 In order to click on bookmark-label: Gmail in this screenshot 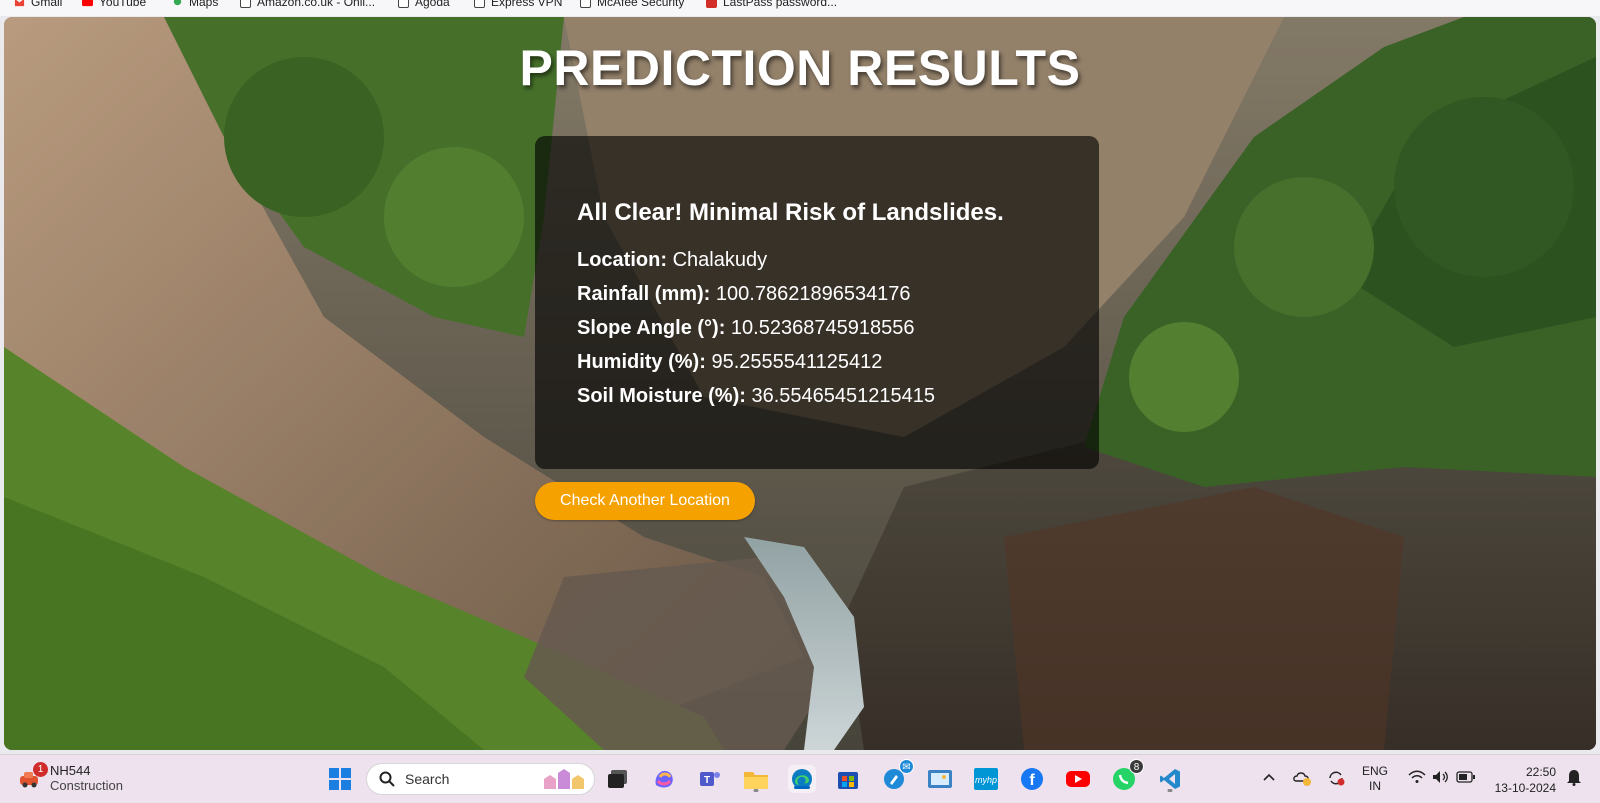, I will do `click(47, 4)`.